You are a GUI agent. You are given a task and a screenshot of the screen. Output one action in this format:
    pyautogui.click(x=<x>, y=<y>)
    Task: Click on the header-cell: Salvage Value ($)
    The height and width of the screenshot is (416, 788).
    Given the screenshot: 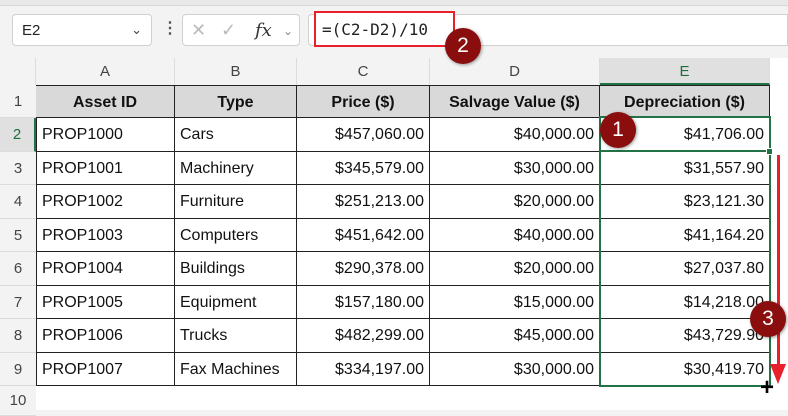 What is the action you would take?
    pyautogui.click(x=515, y=101)
    